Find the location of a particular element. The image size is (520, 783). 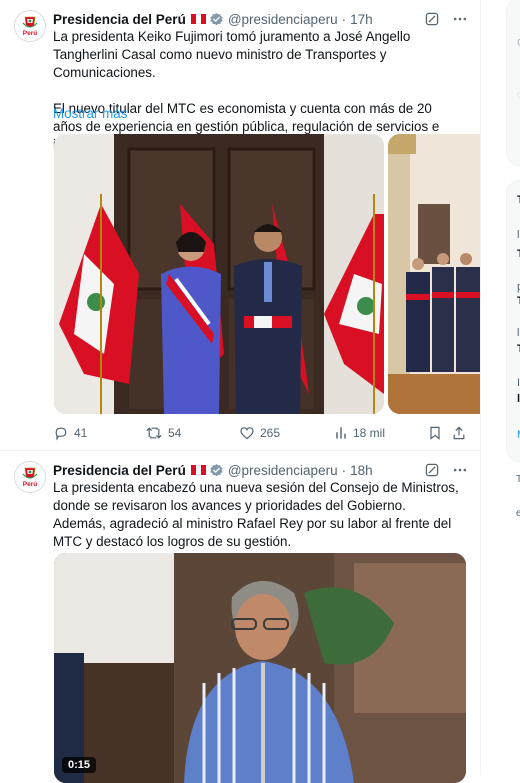

bookmark-button is located at coordinates (435, 433).